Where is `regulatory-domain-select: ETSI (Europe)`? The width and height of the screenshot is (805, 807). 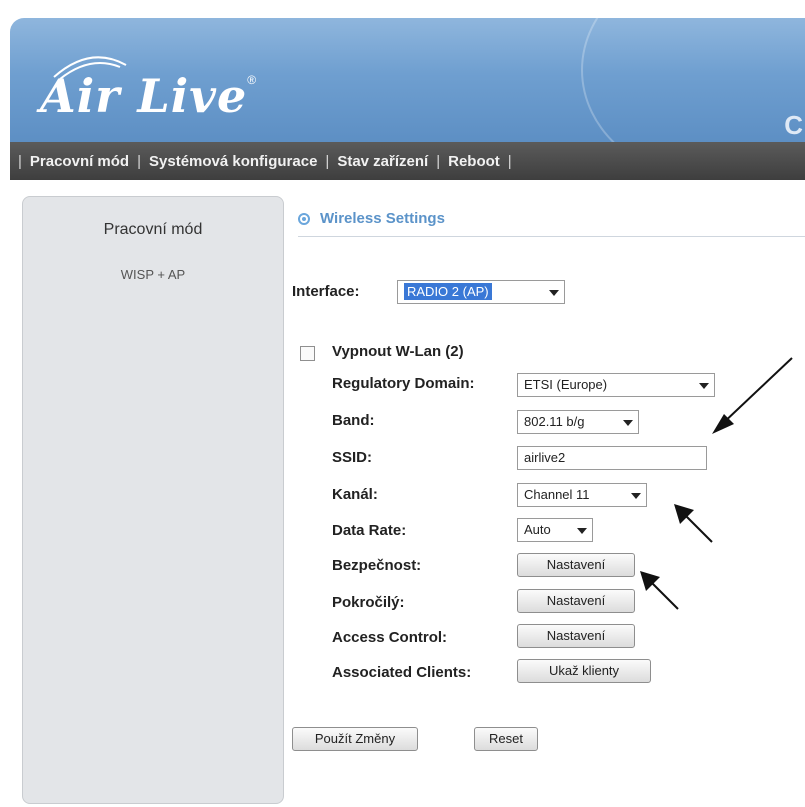
regulatory-domain-select: ETSI (Europe) is located at coordinates (616, 385).